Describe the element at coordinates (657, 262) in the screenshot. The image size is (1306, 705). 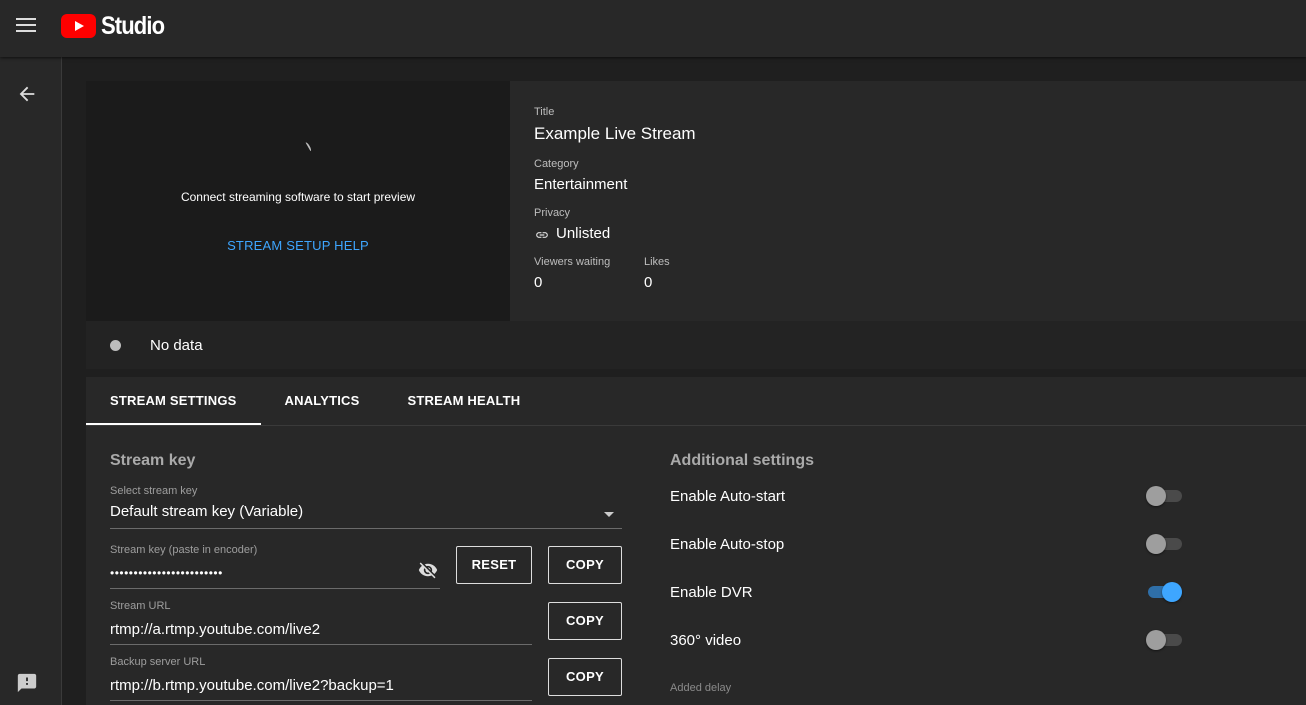
I see `likes-label: Likes` at that location.